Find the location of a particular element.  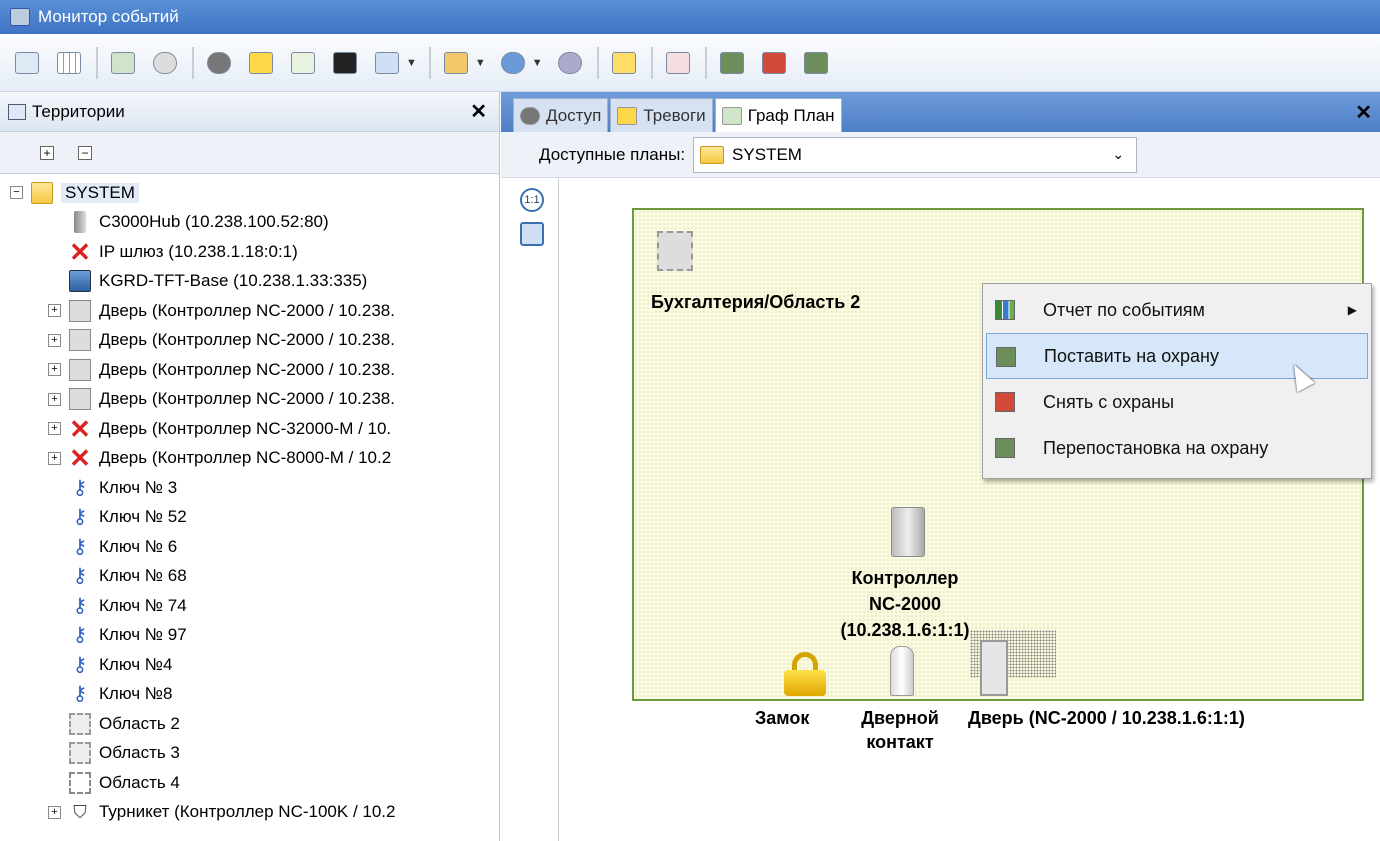

report-icon is located at coordinates (1005, 310).